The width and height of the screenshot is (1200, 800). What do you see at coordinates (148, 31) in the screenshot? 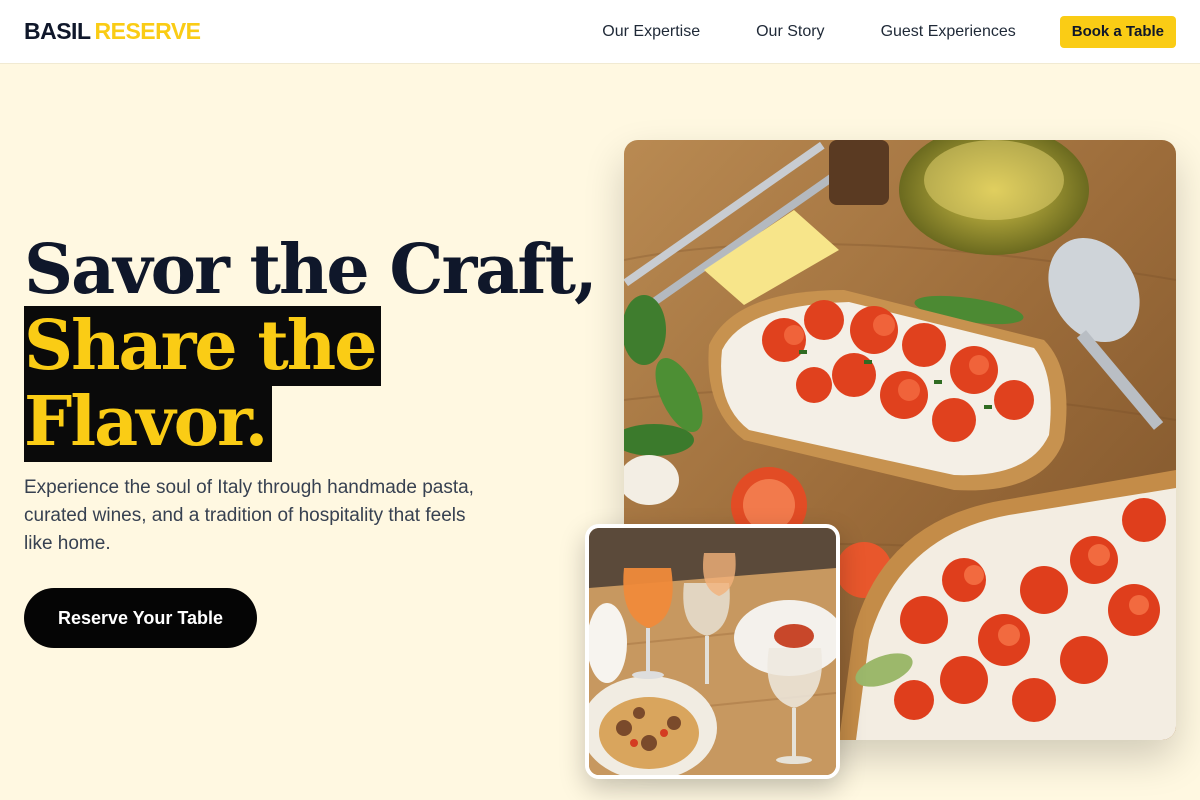
I see `logo-reserve: RESERVE` at bounding box center [148, 31].